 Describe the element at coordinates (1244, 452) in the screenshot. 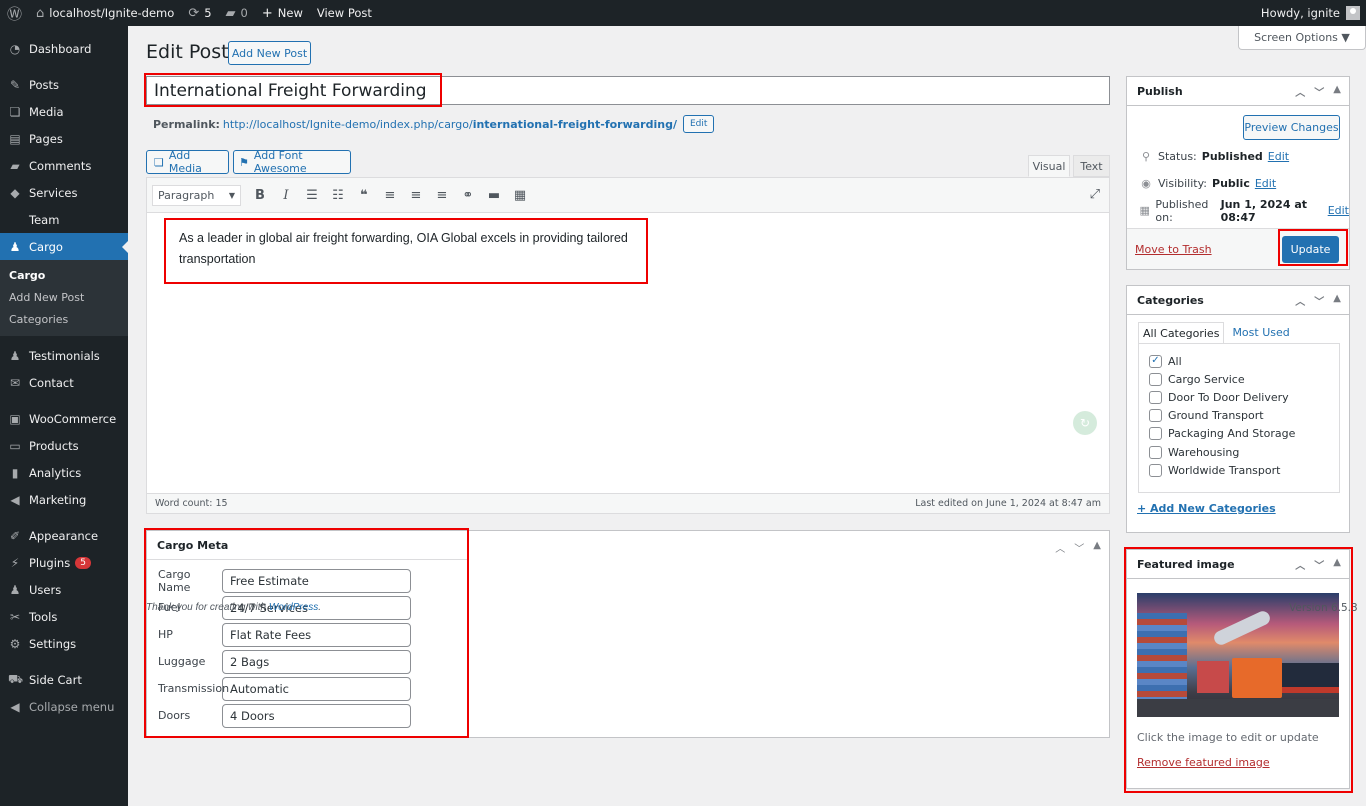

I see `category-item: Warehousing` at that location.